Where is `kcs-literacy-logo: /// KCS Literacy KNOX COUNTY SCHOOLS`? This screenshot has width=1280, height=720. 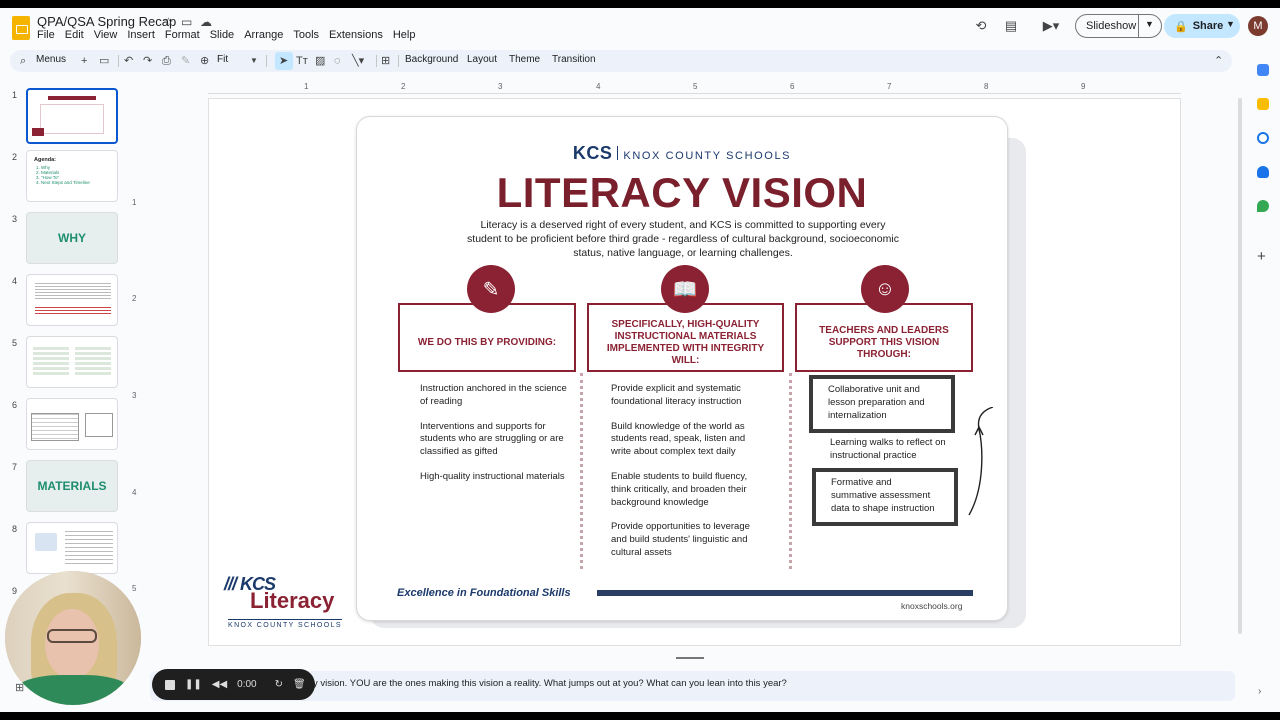
kcs-literacy-logo: /// KCS Literacy KNOX COUNTY SCHOOLS is located at coordinates (286, 605).